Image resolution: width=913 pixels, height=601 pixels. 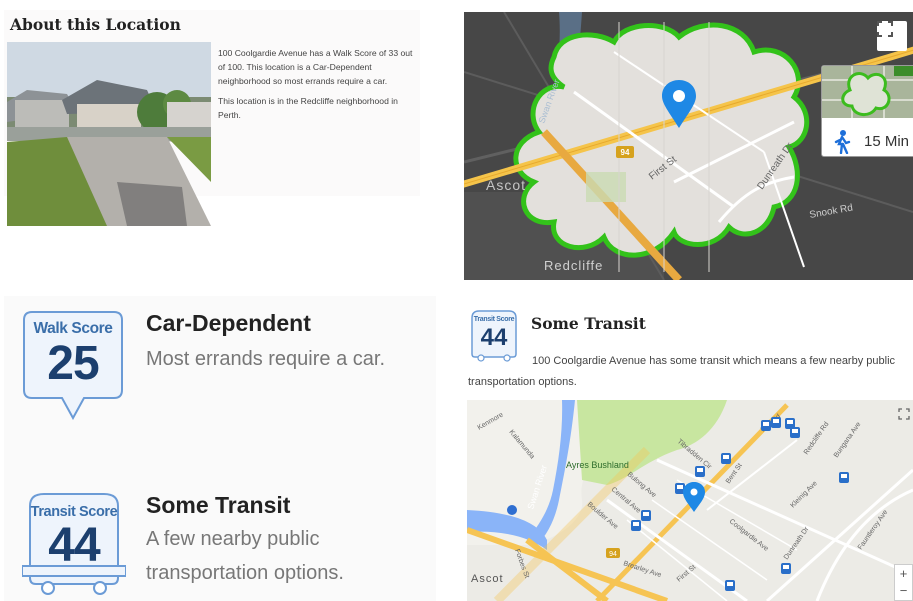 I want to click on walk-score-value: 25, so click(x=73, y=363).